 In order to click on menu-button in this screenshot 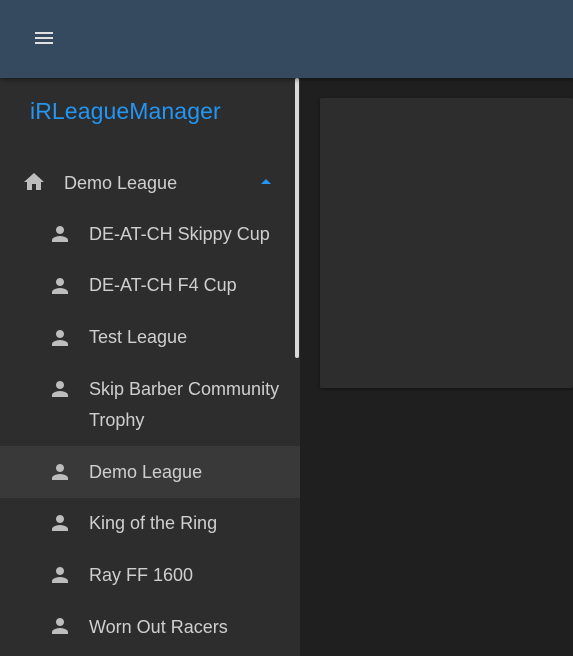, I will do `click(44, 38)`.